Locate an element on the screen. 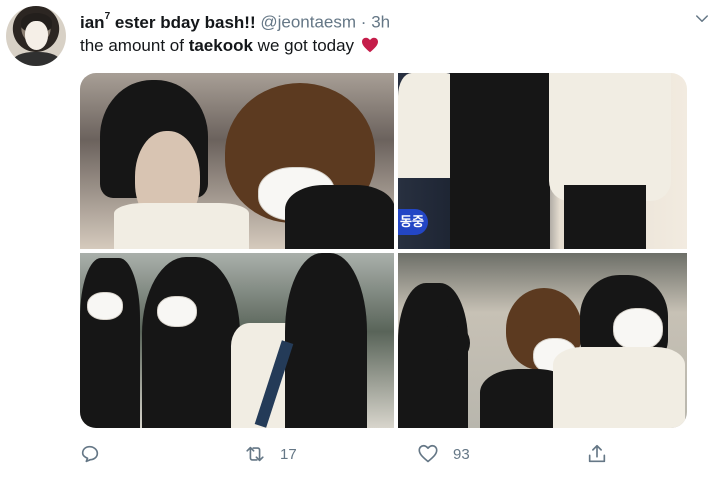 The height and width of the screenshot is (477, 721). reply-icon is located at coordinates (90, 454).